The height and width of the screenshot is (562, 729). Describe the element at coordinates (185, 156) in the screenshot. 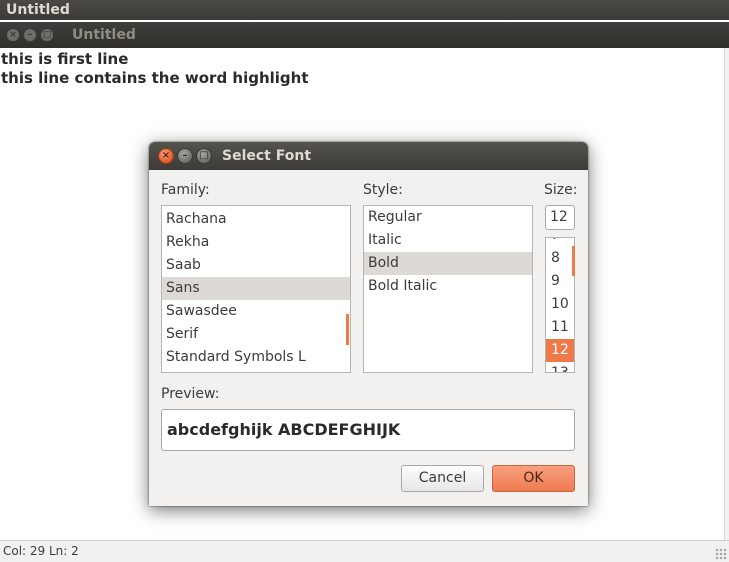

I see `dialog-minimize-icon: –` at that location.